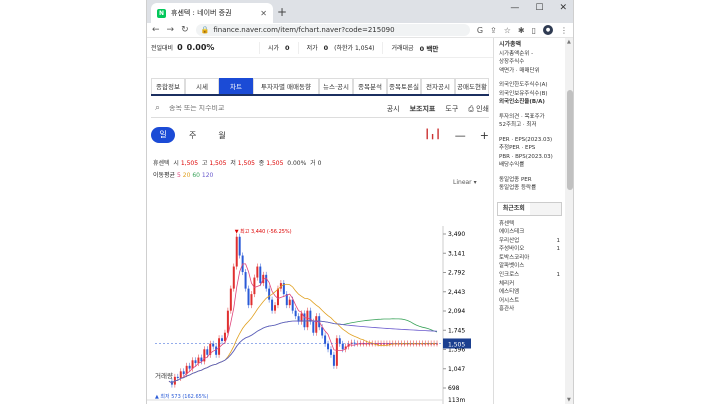  I want to click on candle-chart-icon: ┃╻┃, so click(433, 135).